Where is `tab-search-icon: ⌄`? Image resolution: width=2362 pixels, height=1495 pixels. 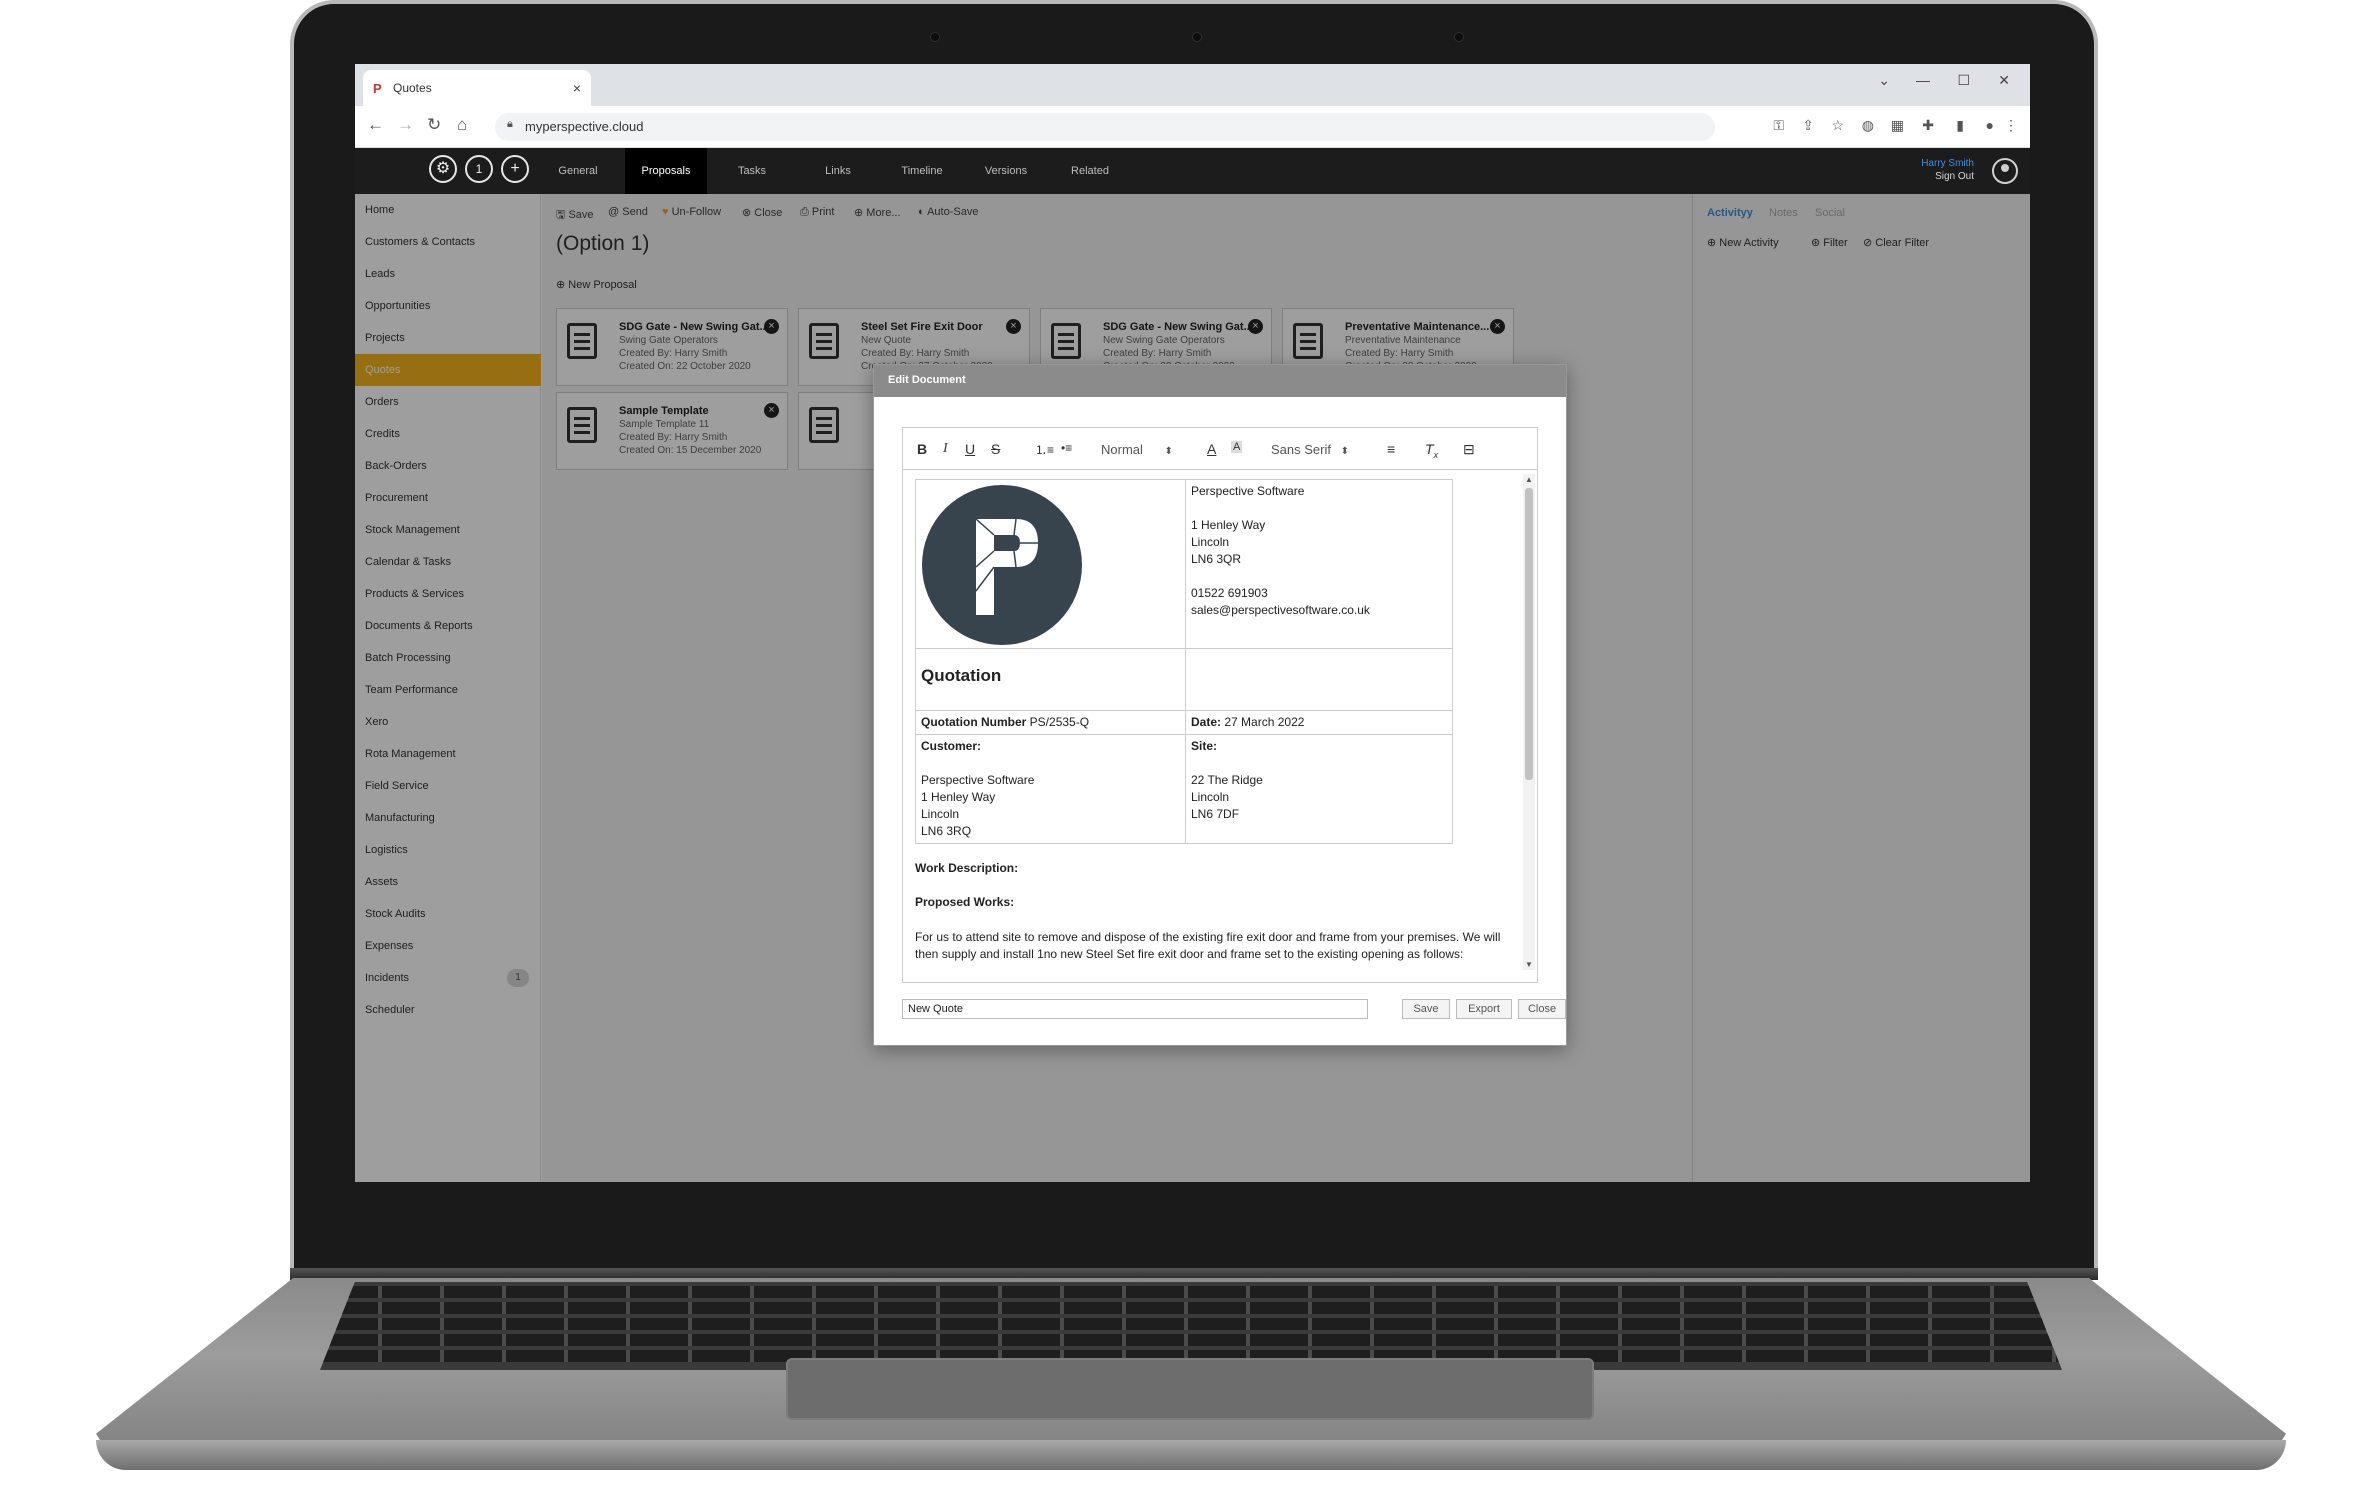 tab-search-icon: ⌄ is located at coordinates (1884, 80).